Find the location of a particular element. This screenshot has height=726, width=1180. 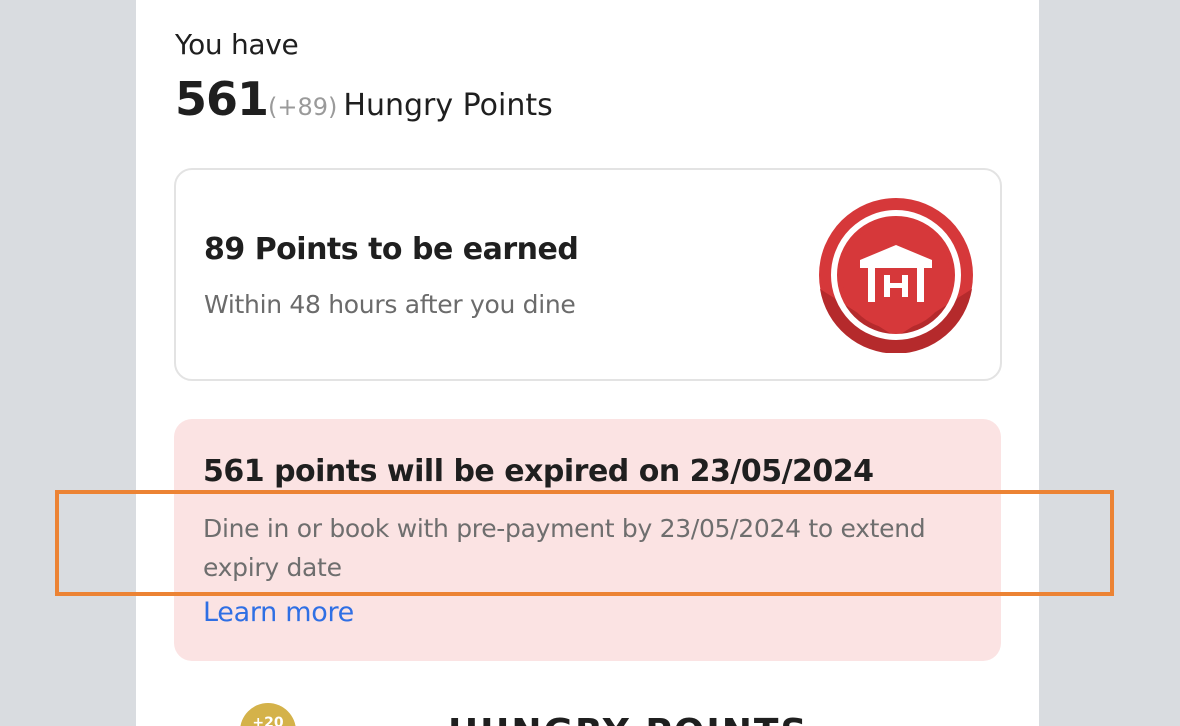

earn-card-subtitle: Within 48 hours after you dine is located at coordinates (390, 304).